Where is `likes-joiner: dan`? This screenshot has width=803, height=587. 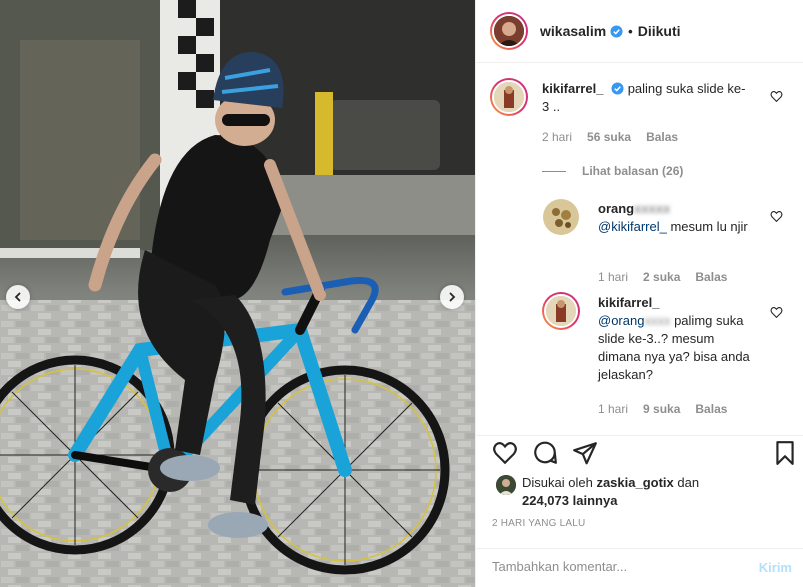 likes-joiner: dan is located at coordinates (688, 482).